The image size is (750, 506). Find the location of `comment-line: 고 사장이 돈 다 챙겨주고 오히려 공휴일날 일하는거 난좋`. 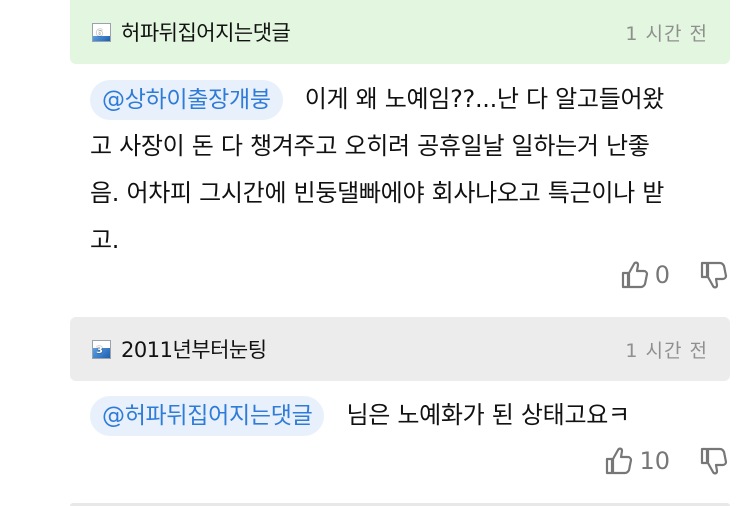

comment-line: 고 사장이 돈 다 챙겨주고 오히려 공휴일날 일하는거 난좋 is located at coordinates (370, 146).